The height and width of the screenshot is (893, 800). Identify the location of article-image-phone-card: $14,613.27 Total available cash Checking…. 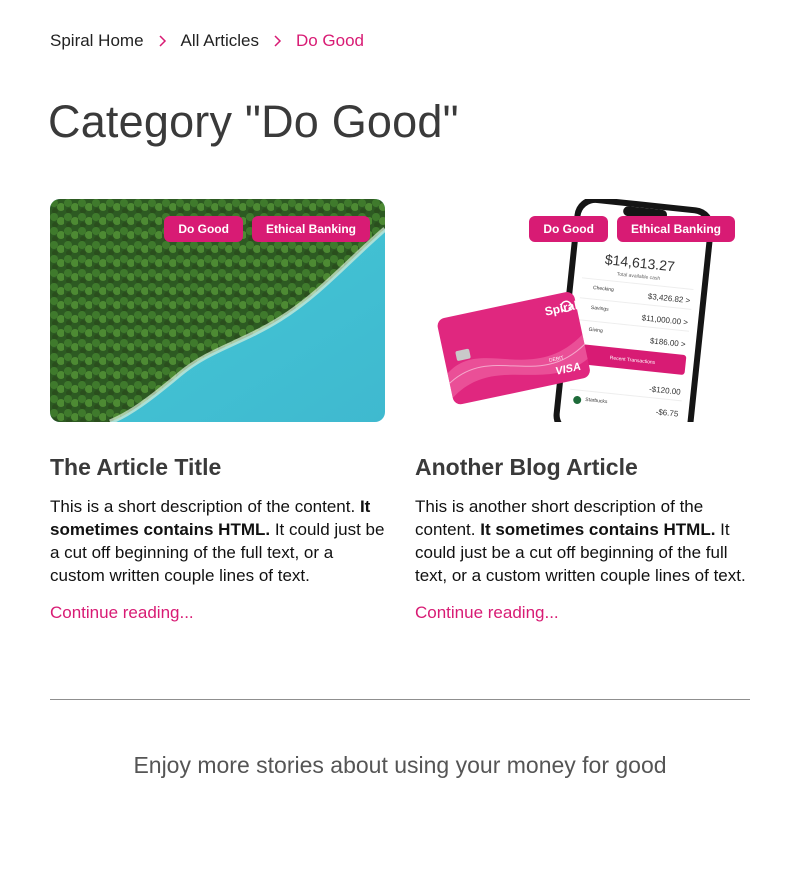
(582, 310).